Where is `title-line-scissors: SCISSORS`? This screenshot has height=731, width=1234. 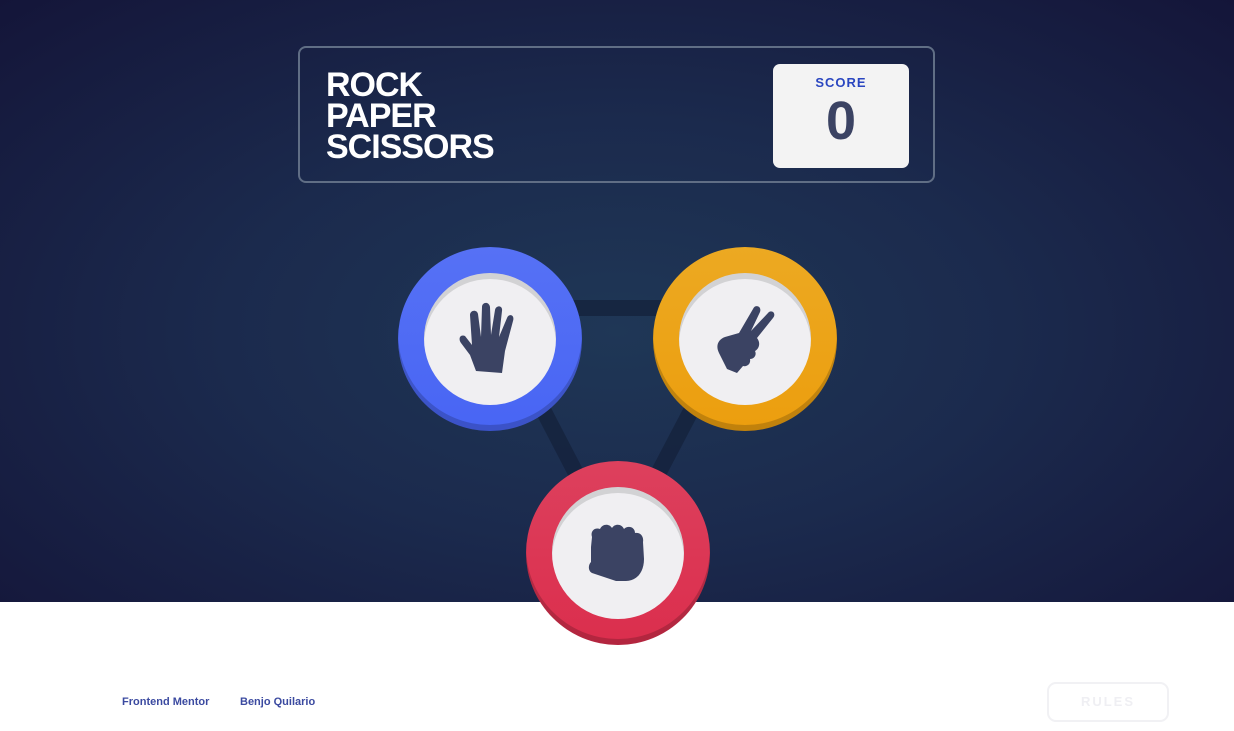
title-line-scissors: SCISSORS is located at coordinates (410, 147).